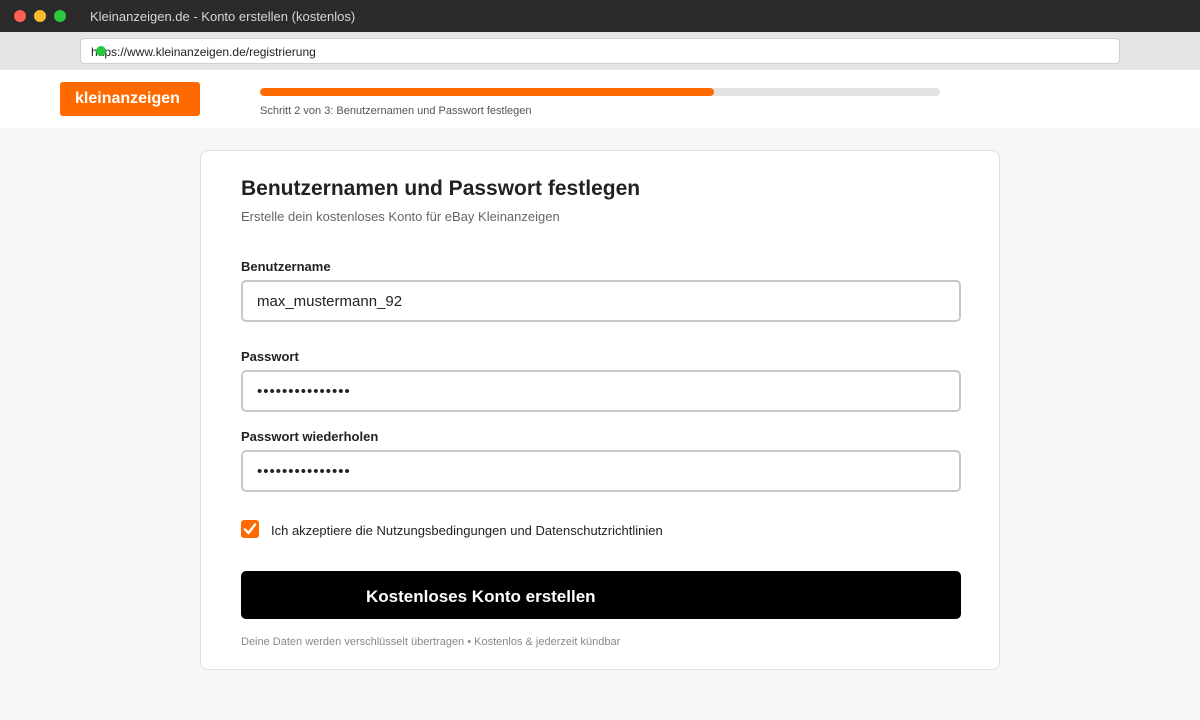 This screenshot has width=1200, height=720. Describe the element at coordinates (487, 92) in the screenshot. I see `progress-bar-fill` at that location.